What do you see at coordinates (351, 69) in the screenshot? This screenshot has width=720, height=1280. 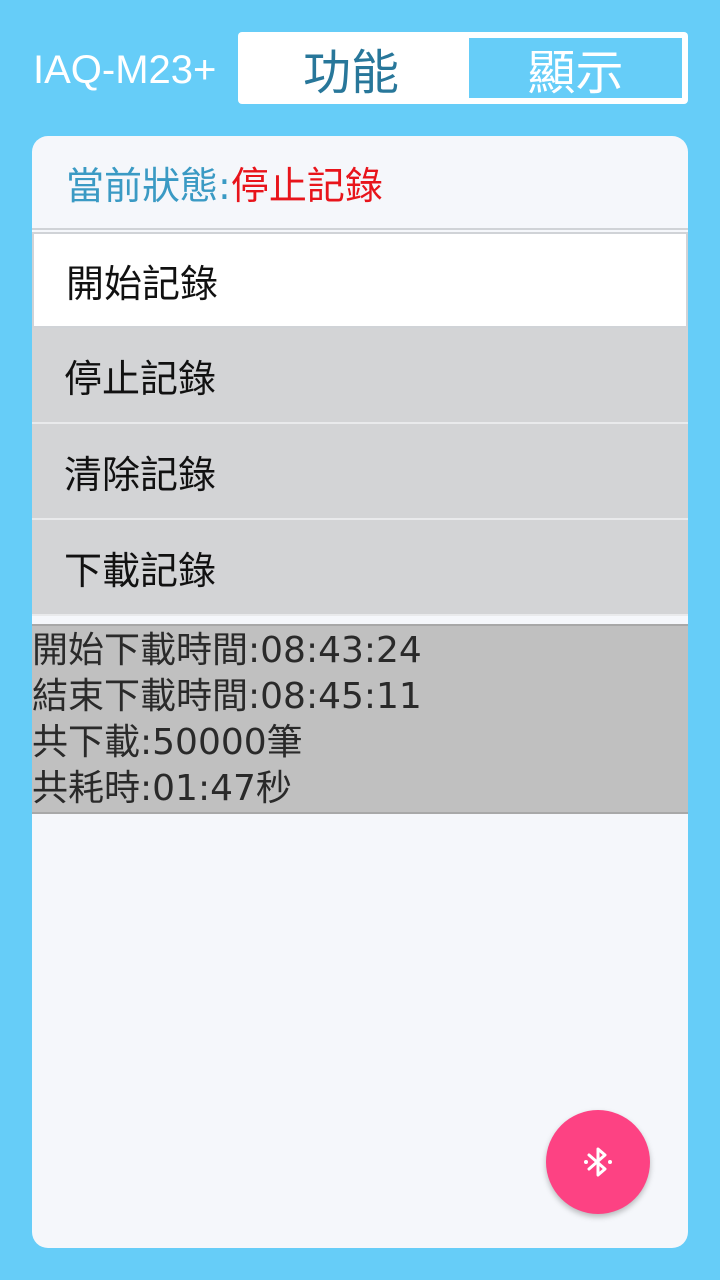 I see `tab-function: 功能` at bounding box center [351, 69].